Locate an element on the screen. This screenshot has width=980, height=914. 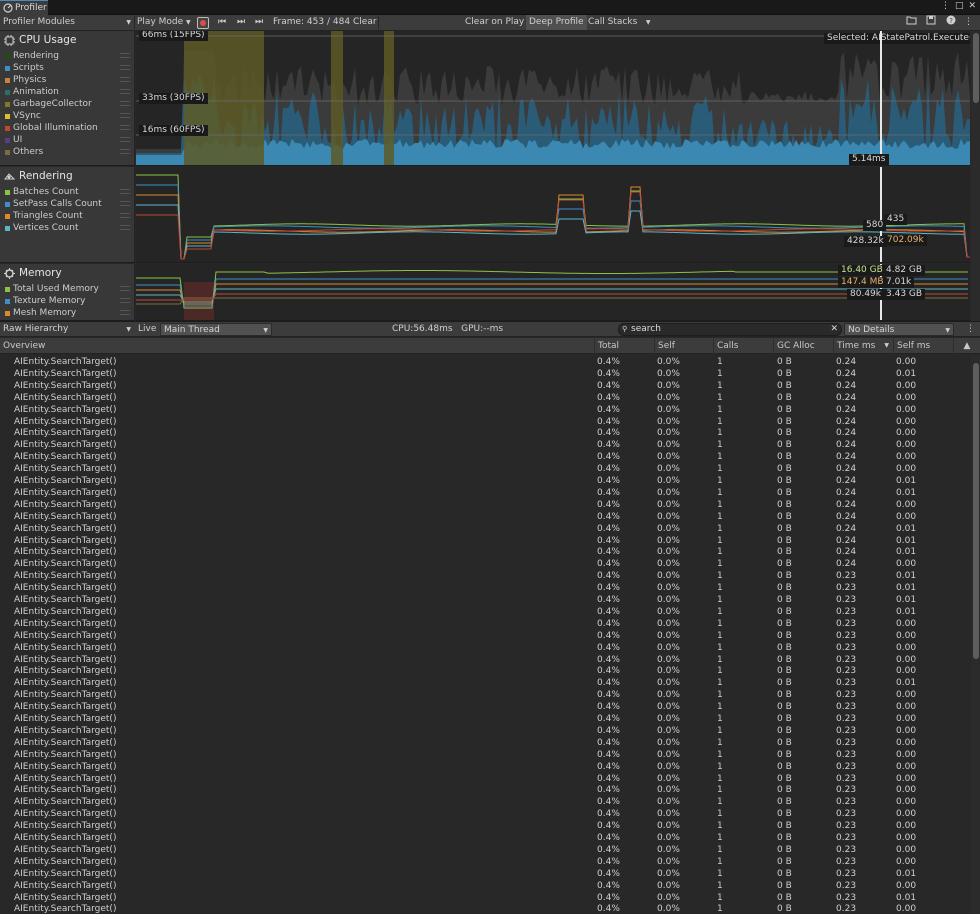
column-calls: Calls is located at coordinates (743, 346).